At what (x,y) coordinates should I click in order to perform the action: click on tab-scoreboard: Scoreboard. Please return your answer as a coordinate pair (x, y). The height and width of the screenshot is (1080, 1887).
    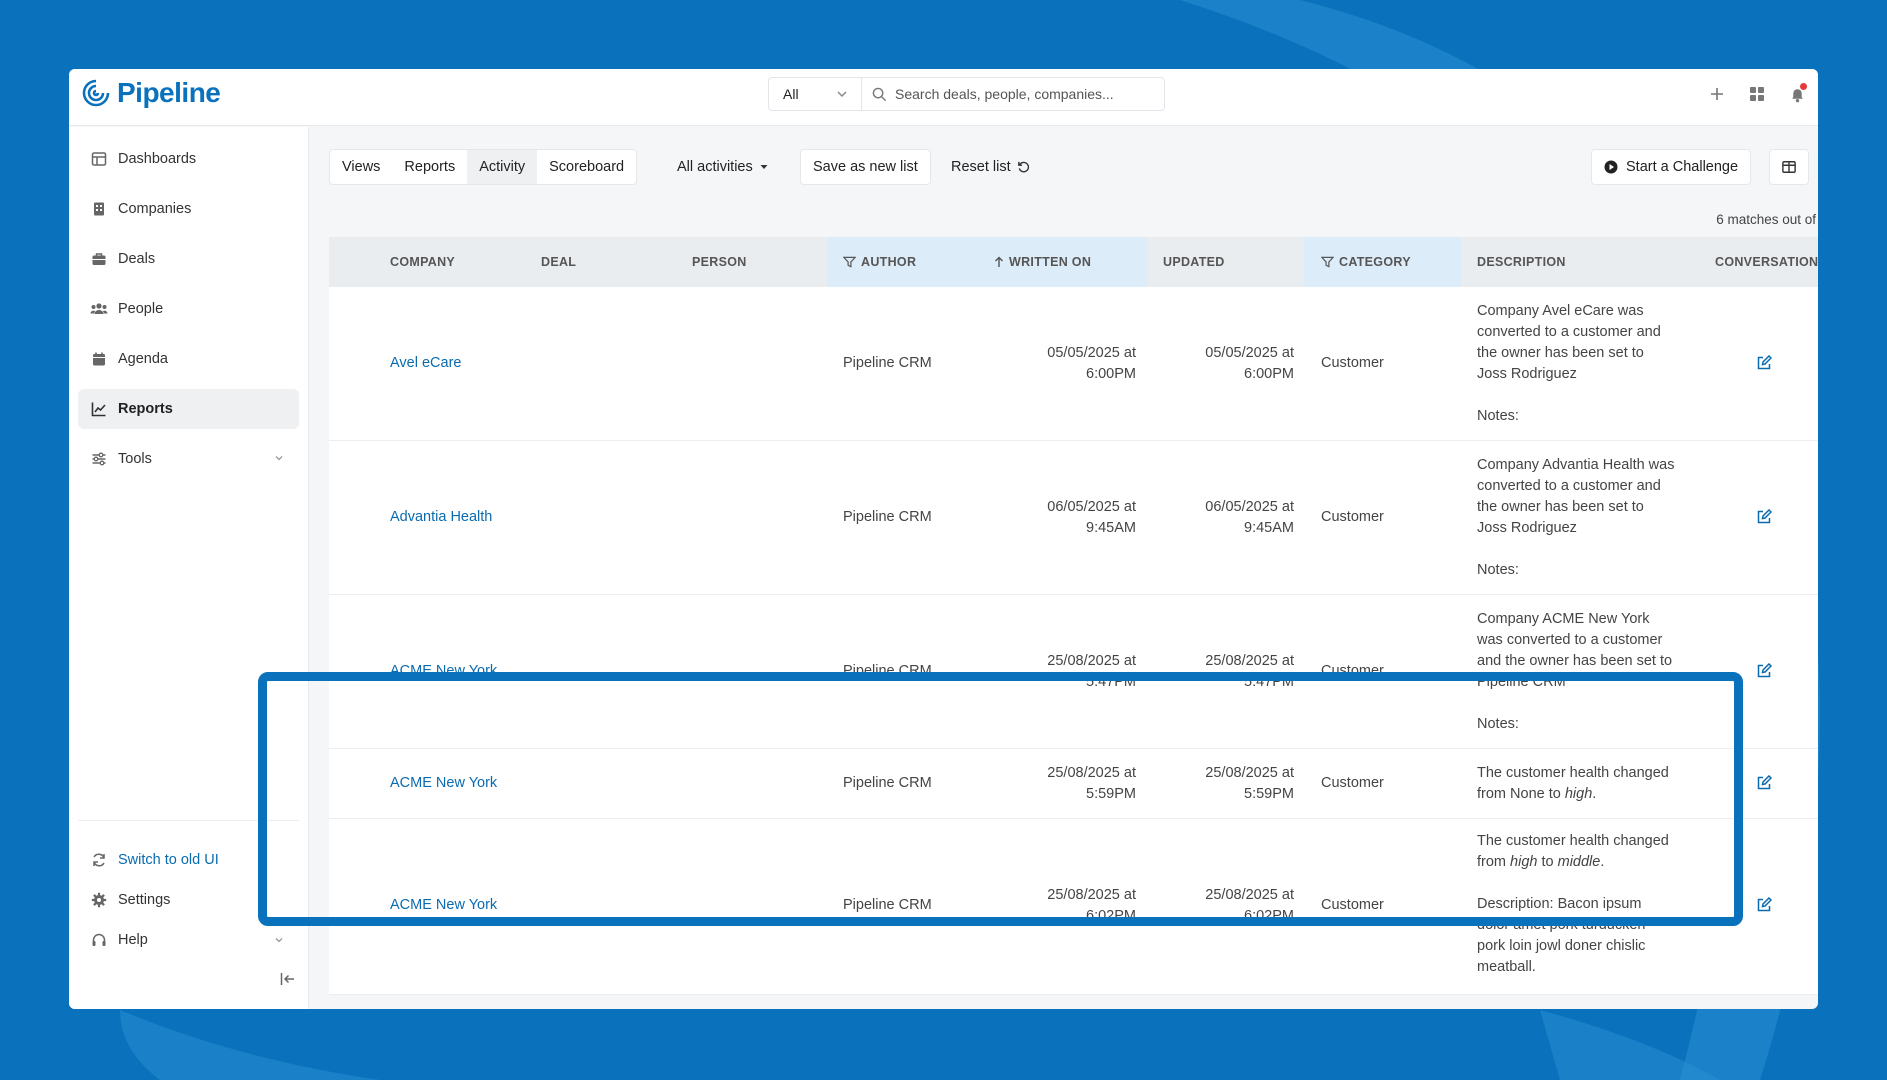
    Looking at the image, I should click on (586, 167).